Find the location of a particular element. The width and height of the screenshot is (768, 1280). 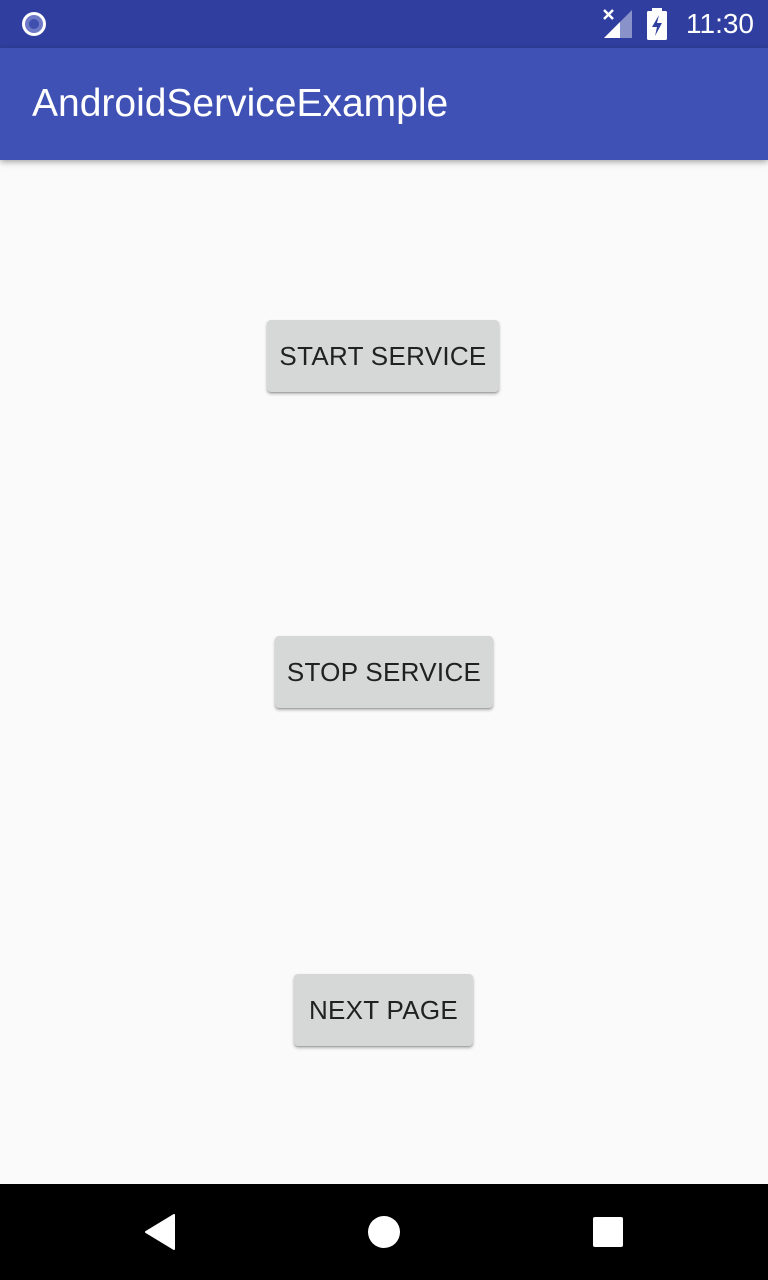

navigation-bar is located at coordinates (384, 1232).